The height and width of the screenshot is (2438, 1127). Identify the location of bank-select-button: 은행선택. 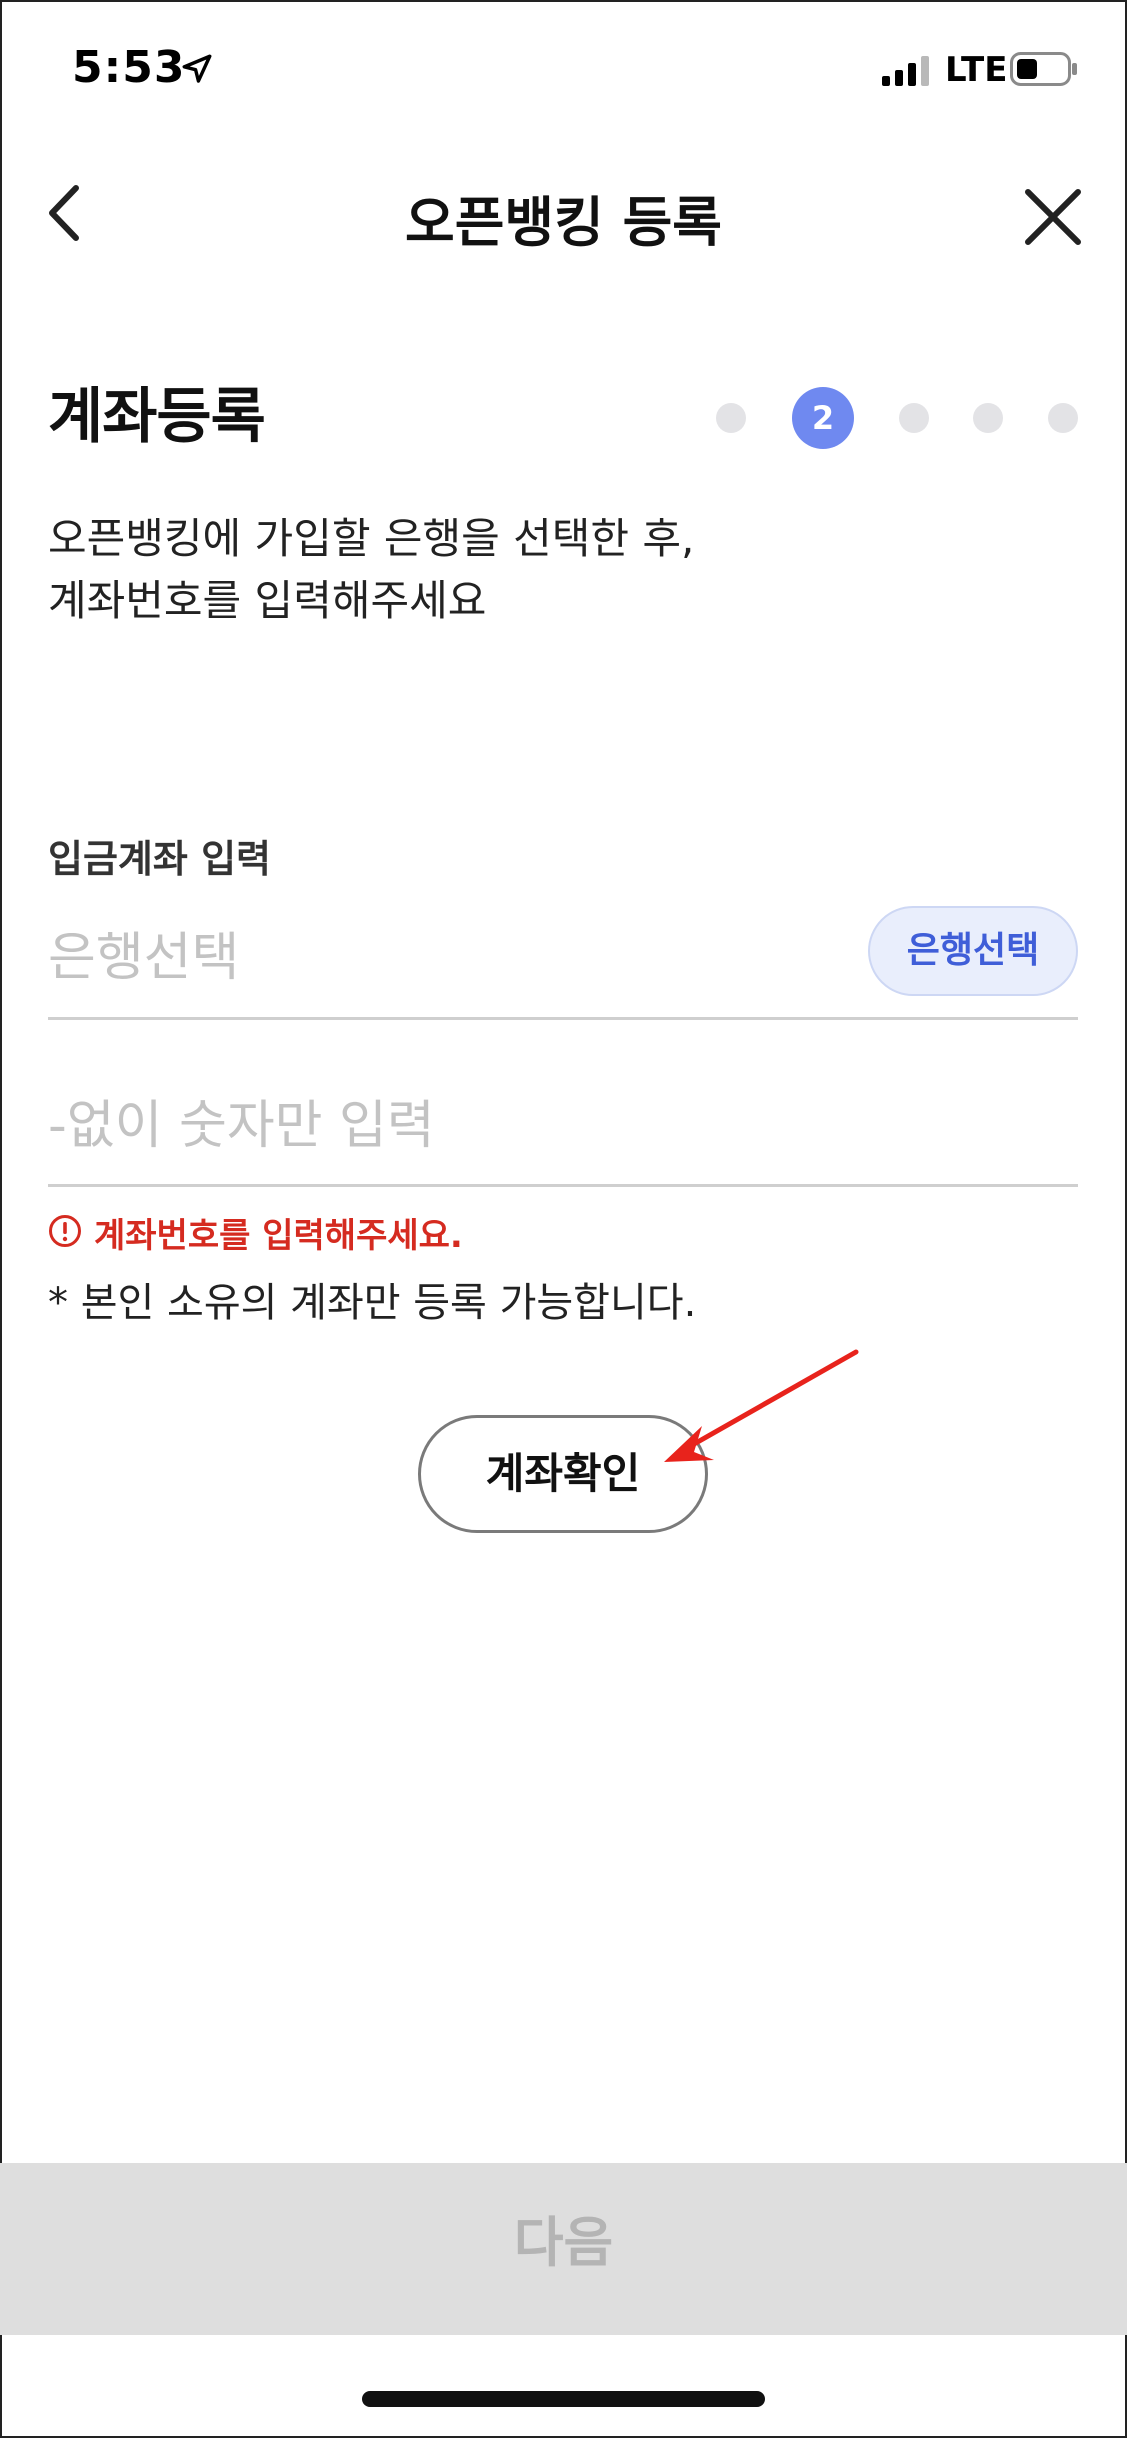
(973, 951).